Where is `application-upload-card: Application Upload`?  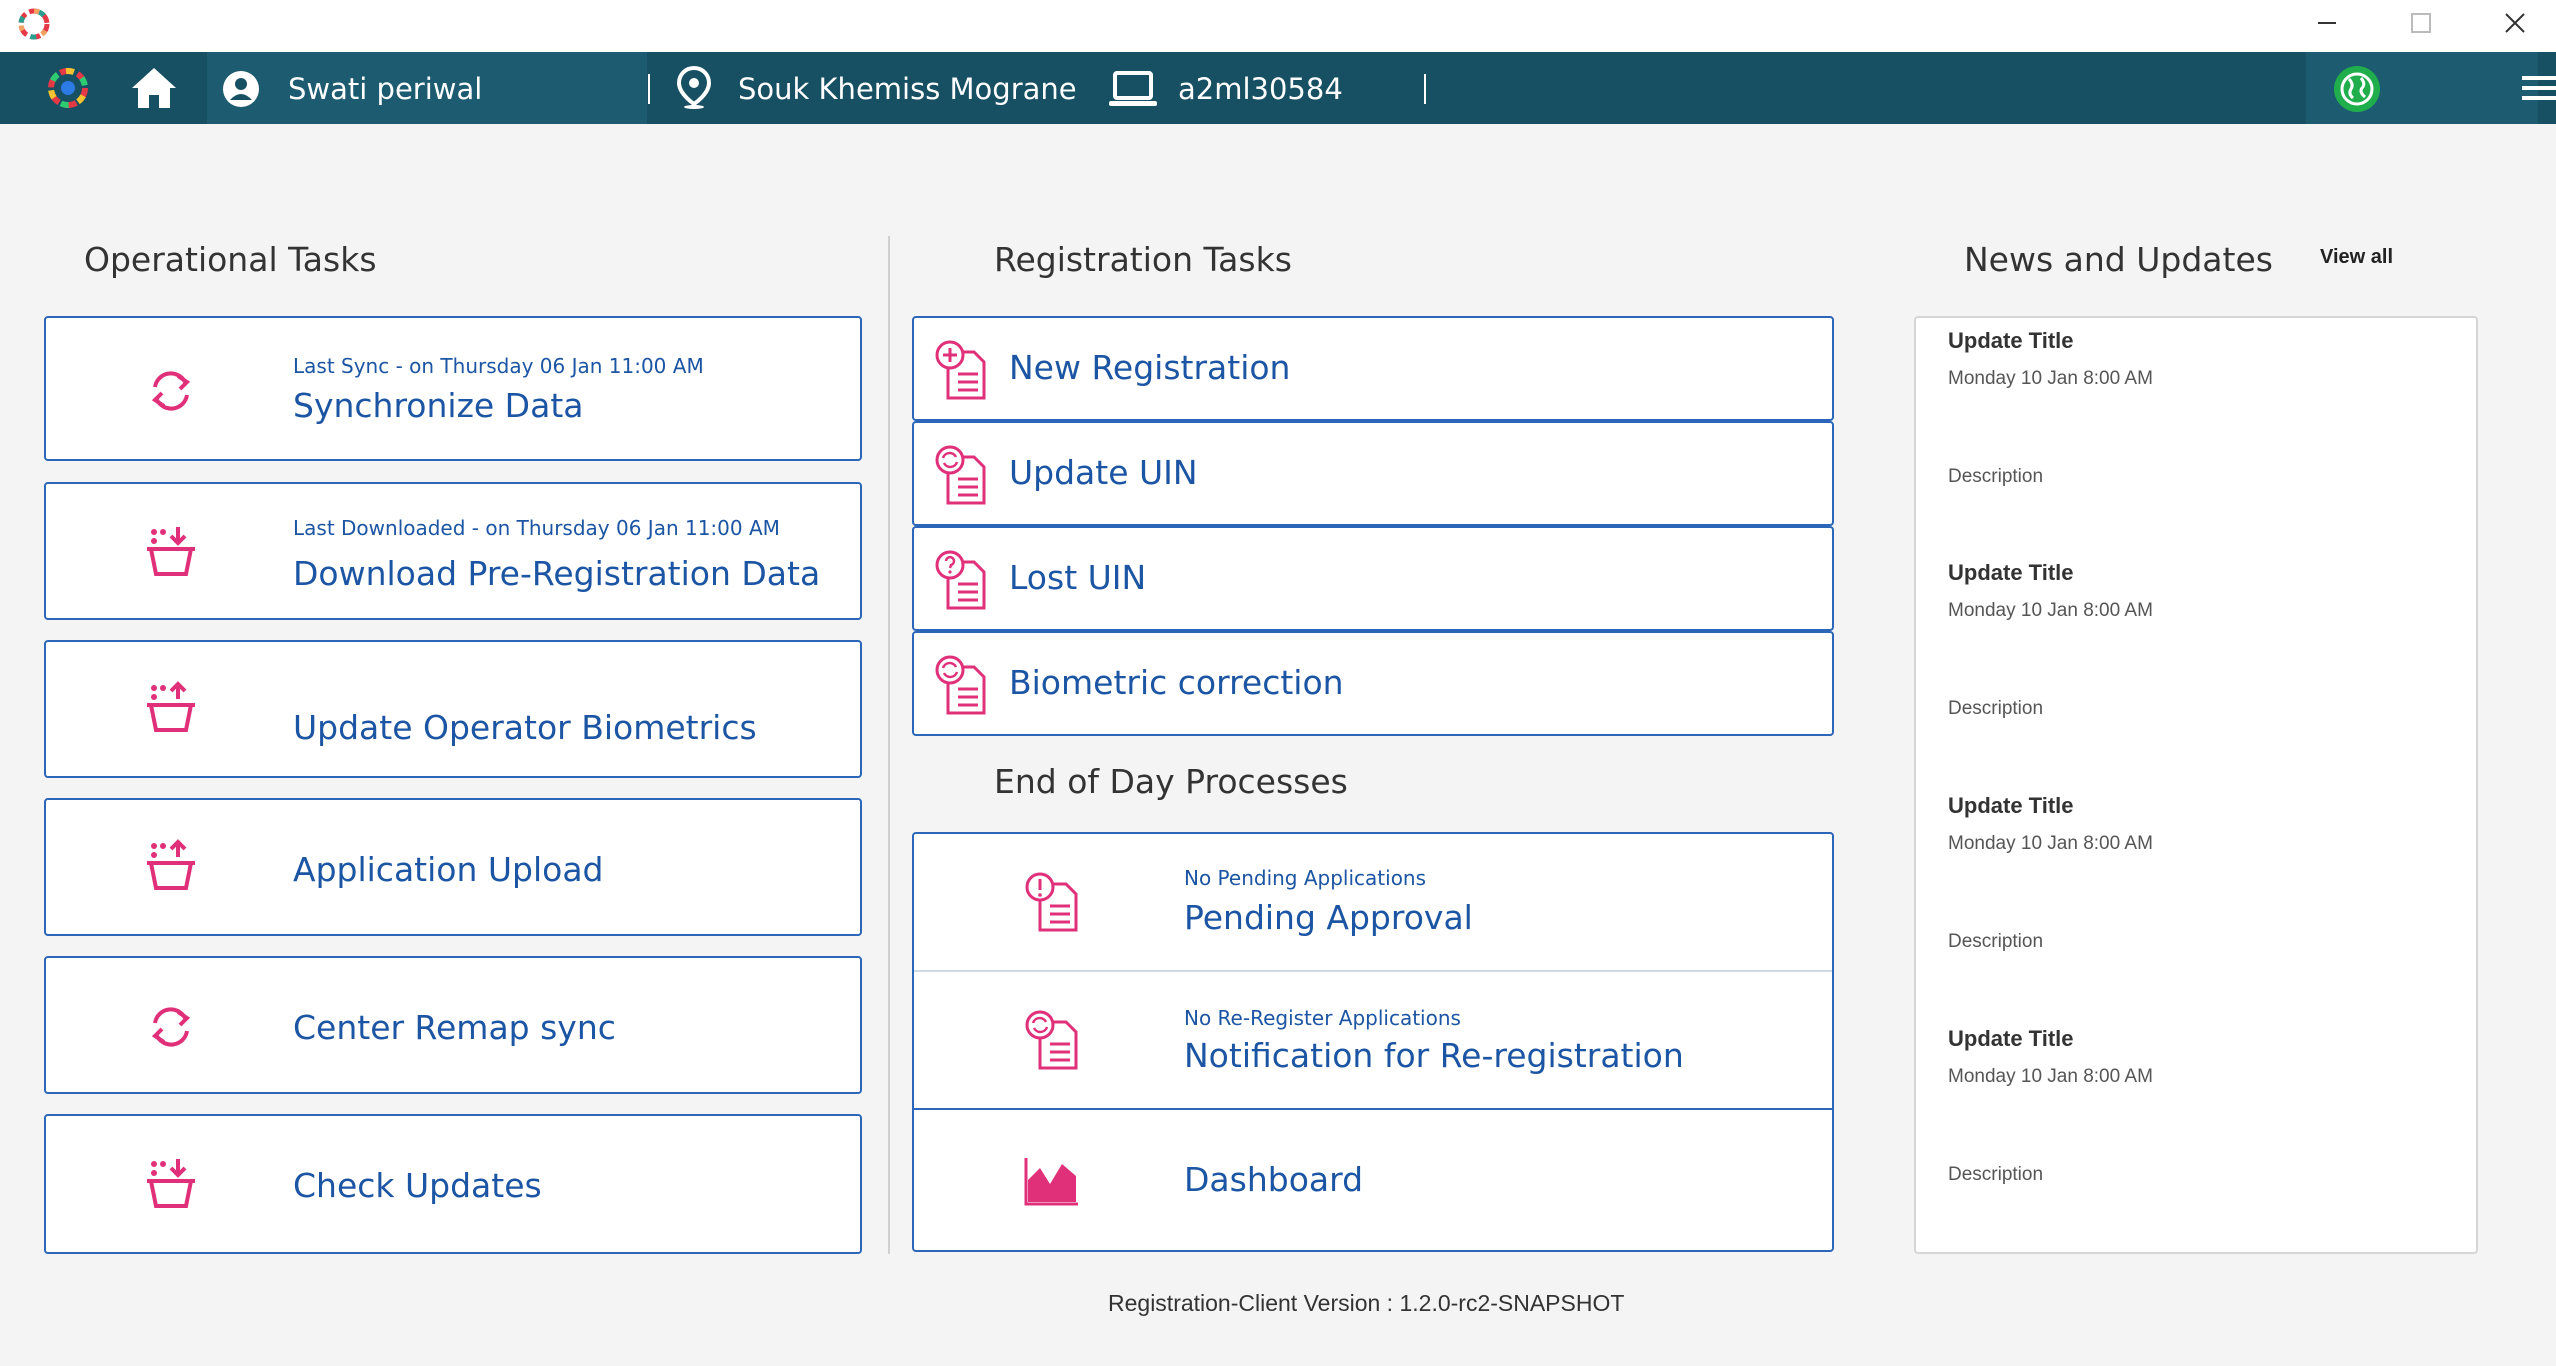
application-upload-card: Application Upload is located at coordinates (453, 867).